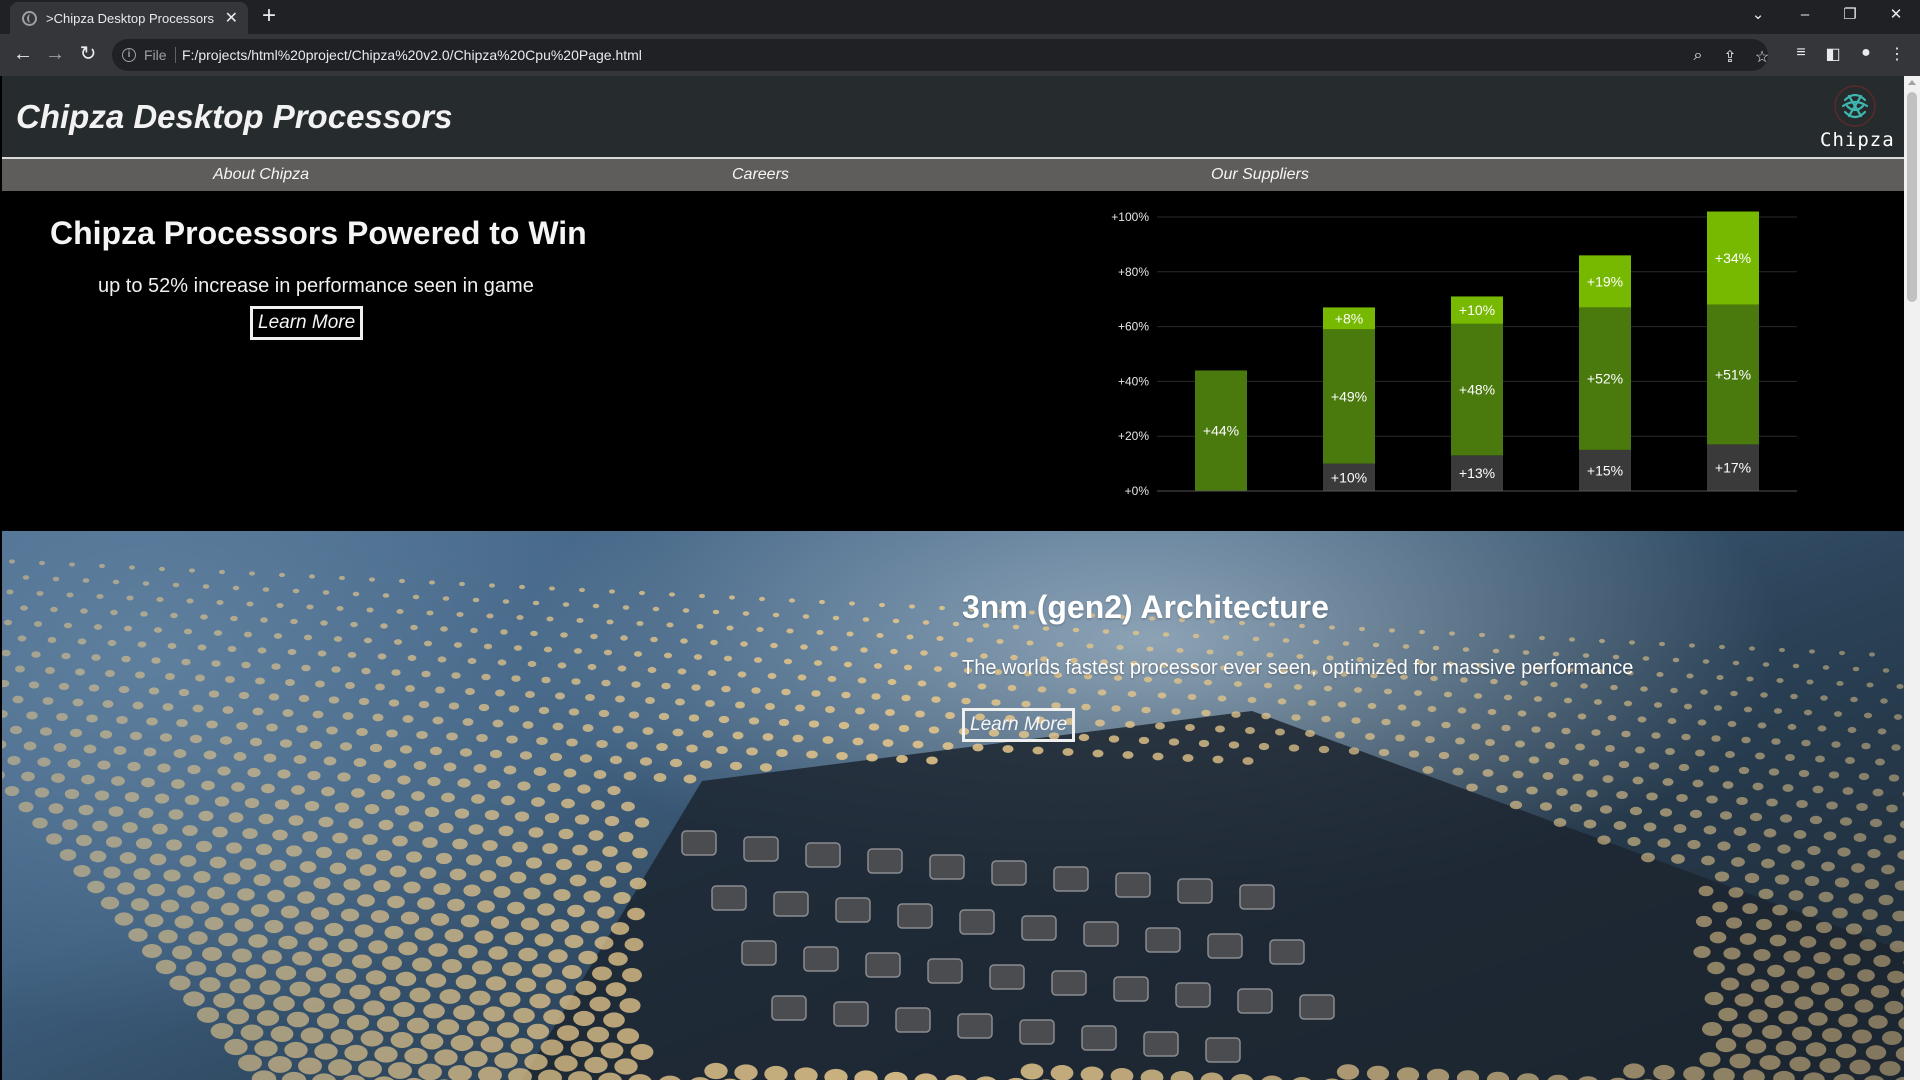 The height and width of the screenshot is (1080, 1920). I want to click on info-icon: i, so click(129, 55).